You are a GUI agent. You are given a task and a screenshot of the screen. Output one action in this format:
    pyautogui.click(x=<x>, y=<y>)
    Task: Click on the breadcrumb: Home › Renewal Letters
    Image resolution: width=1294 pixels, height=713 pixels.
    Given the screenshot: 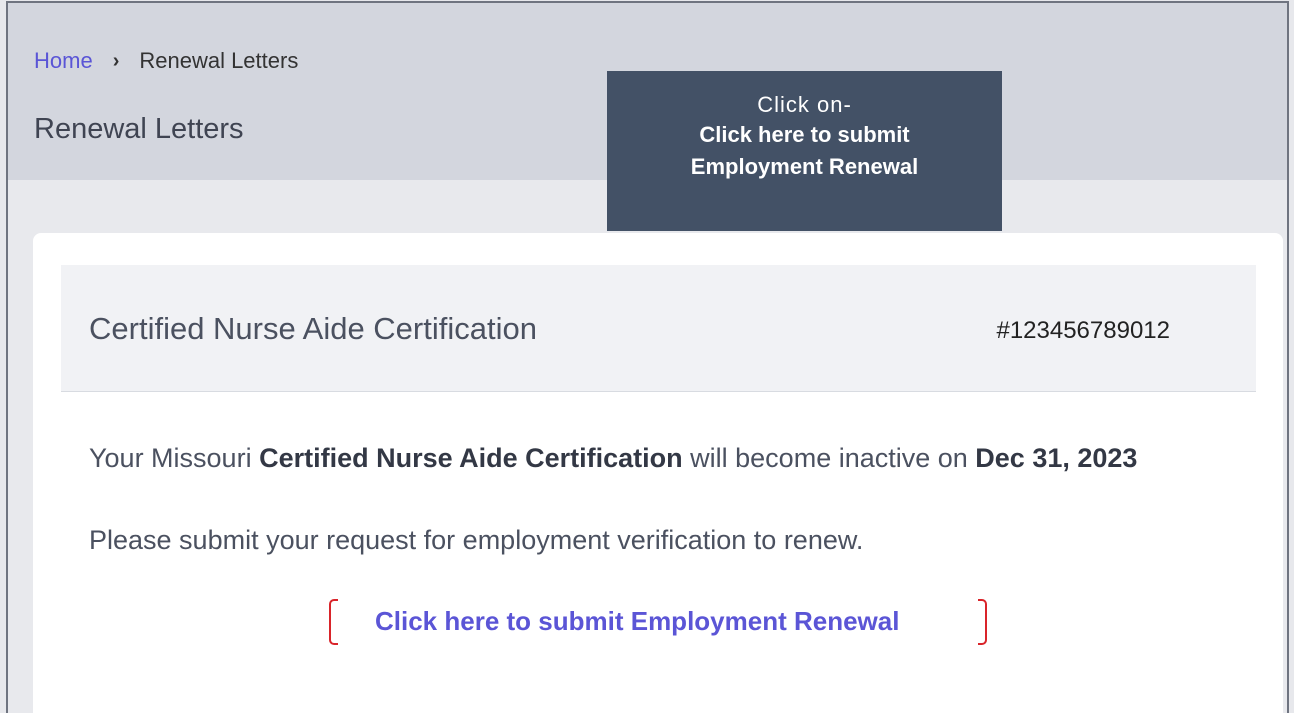 What is the action you would take?
    pyautogui.click(x=166, y=61)
    